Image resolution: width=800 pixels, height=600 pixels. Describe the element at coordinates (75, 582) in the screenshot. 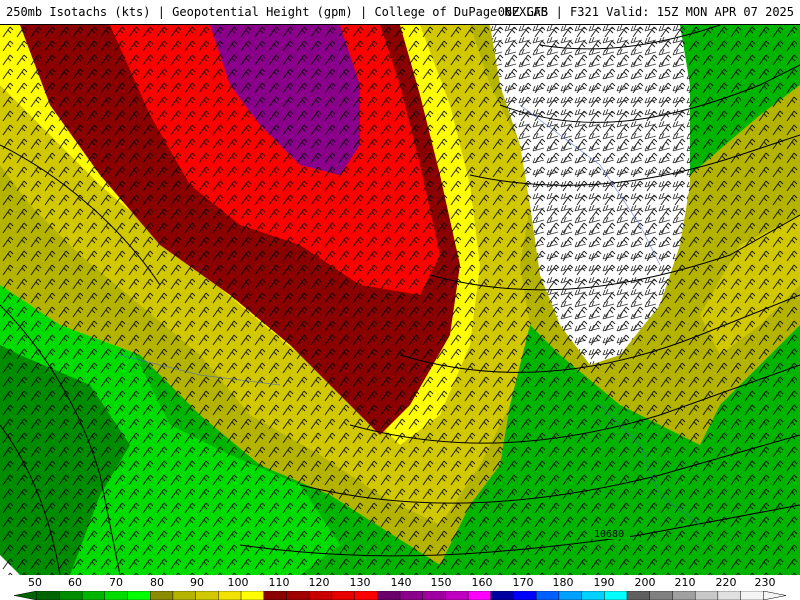

I see `legend-tick: 60` at that location.